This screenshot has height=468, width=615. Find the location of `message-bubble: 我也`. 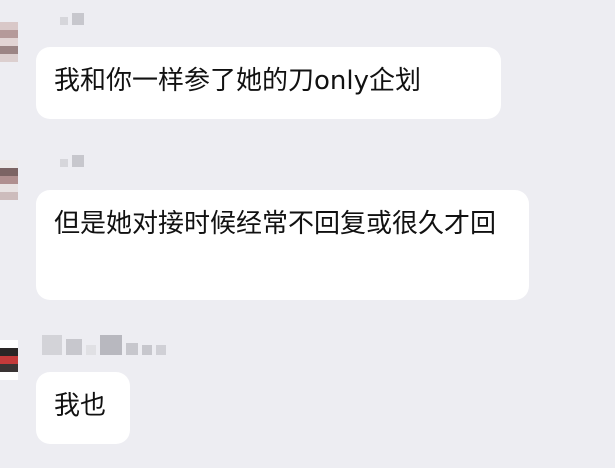

message-bubble: 我也 is located at coordinates (83, 408).